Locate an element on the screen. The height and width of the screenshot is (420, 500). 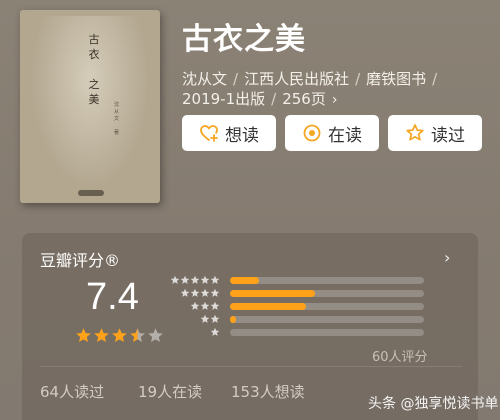
reading-label: 在读 is located at coordinates (345, 135).